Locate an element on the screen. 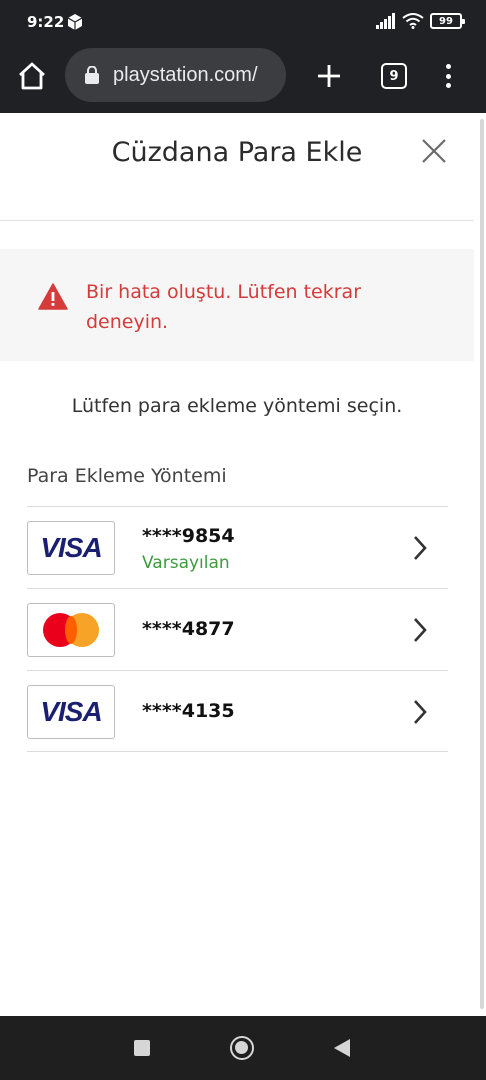 This screenshot has width=486, height=1080. payment-method-item: ****4877 is located at coordinates (237, 629).